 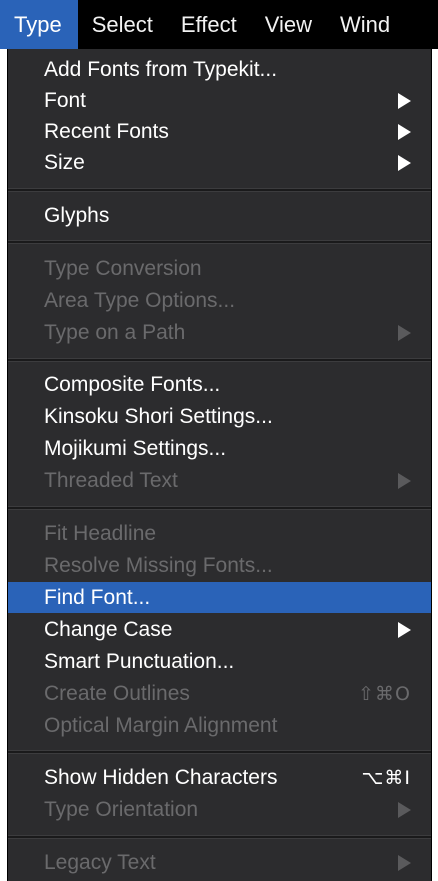 What do you see at coordinates (219, 268) in the screenshot?
I see `menu-item-type-conversion: Type Conversion` at bounding box center [219, 268].